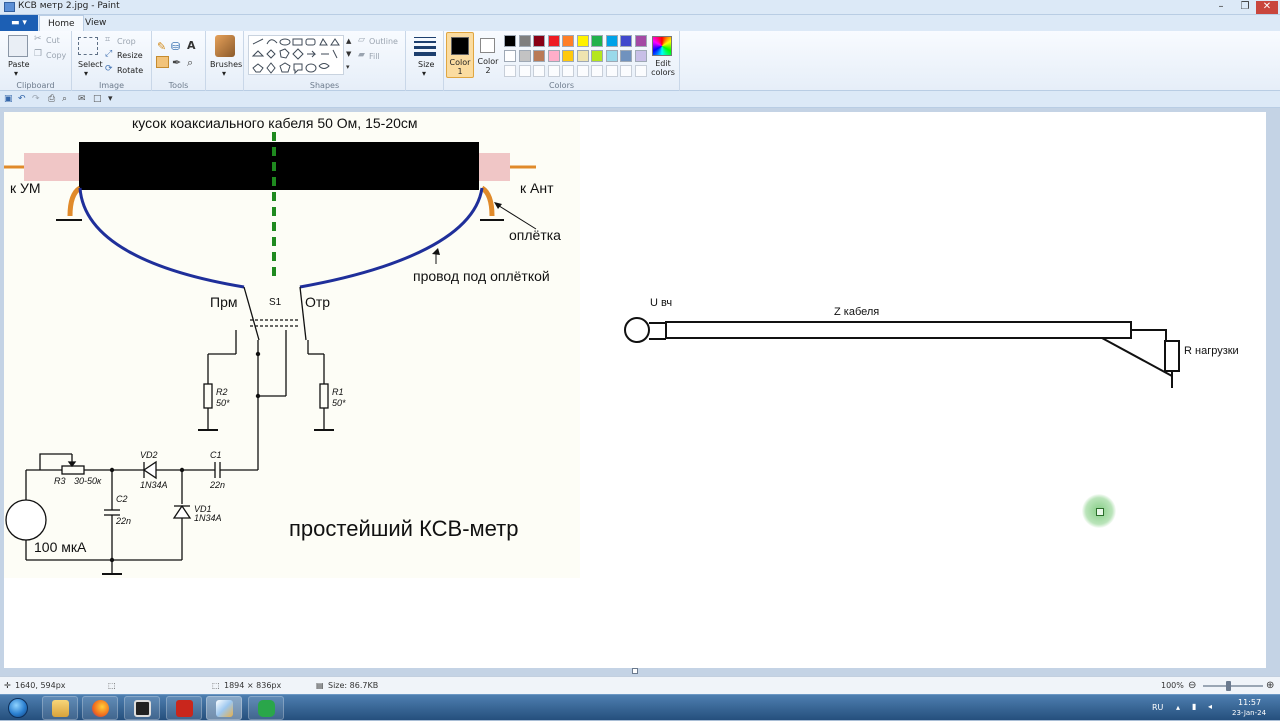  What do you see at coordinates (537, 188) in the screenshot?
I see `label-to-antenna: к Ант` at bounding box center [537, 188].